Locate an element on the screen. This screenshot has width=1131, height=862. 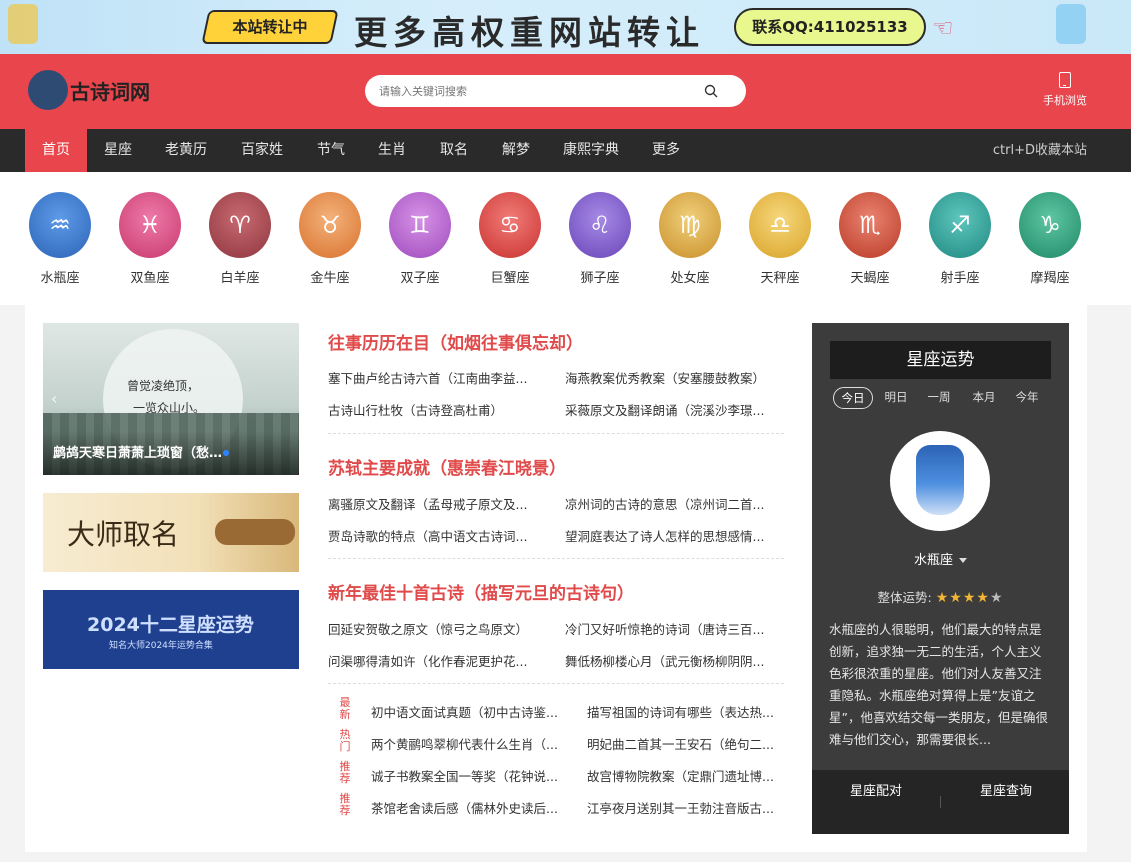
nav-item-kangxi: 康熙字典 is located at coordinates (591, 150).